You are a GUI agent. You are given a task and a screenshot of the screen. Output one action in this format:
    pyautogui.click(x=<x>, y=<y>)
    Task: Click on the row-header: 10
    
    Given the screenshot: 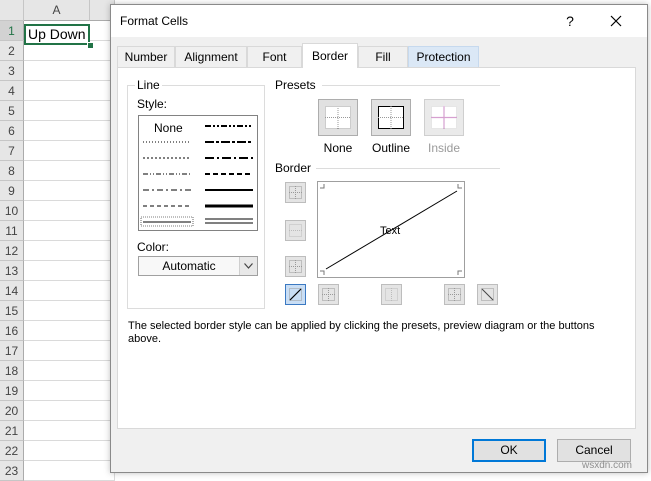 What is the action you would take?
    pyautogui.click(x=12, y=211)
    